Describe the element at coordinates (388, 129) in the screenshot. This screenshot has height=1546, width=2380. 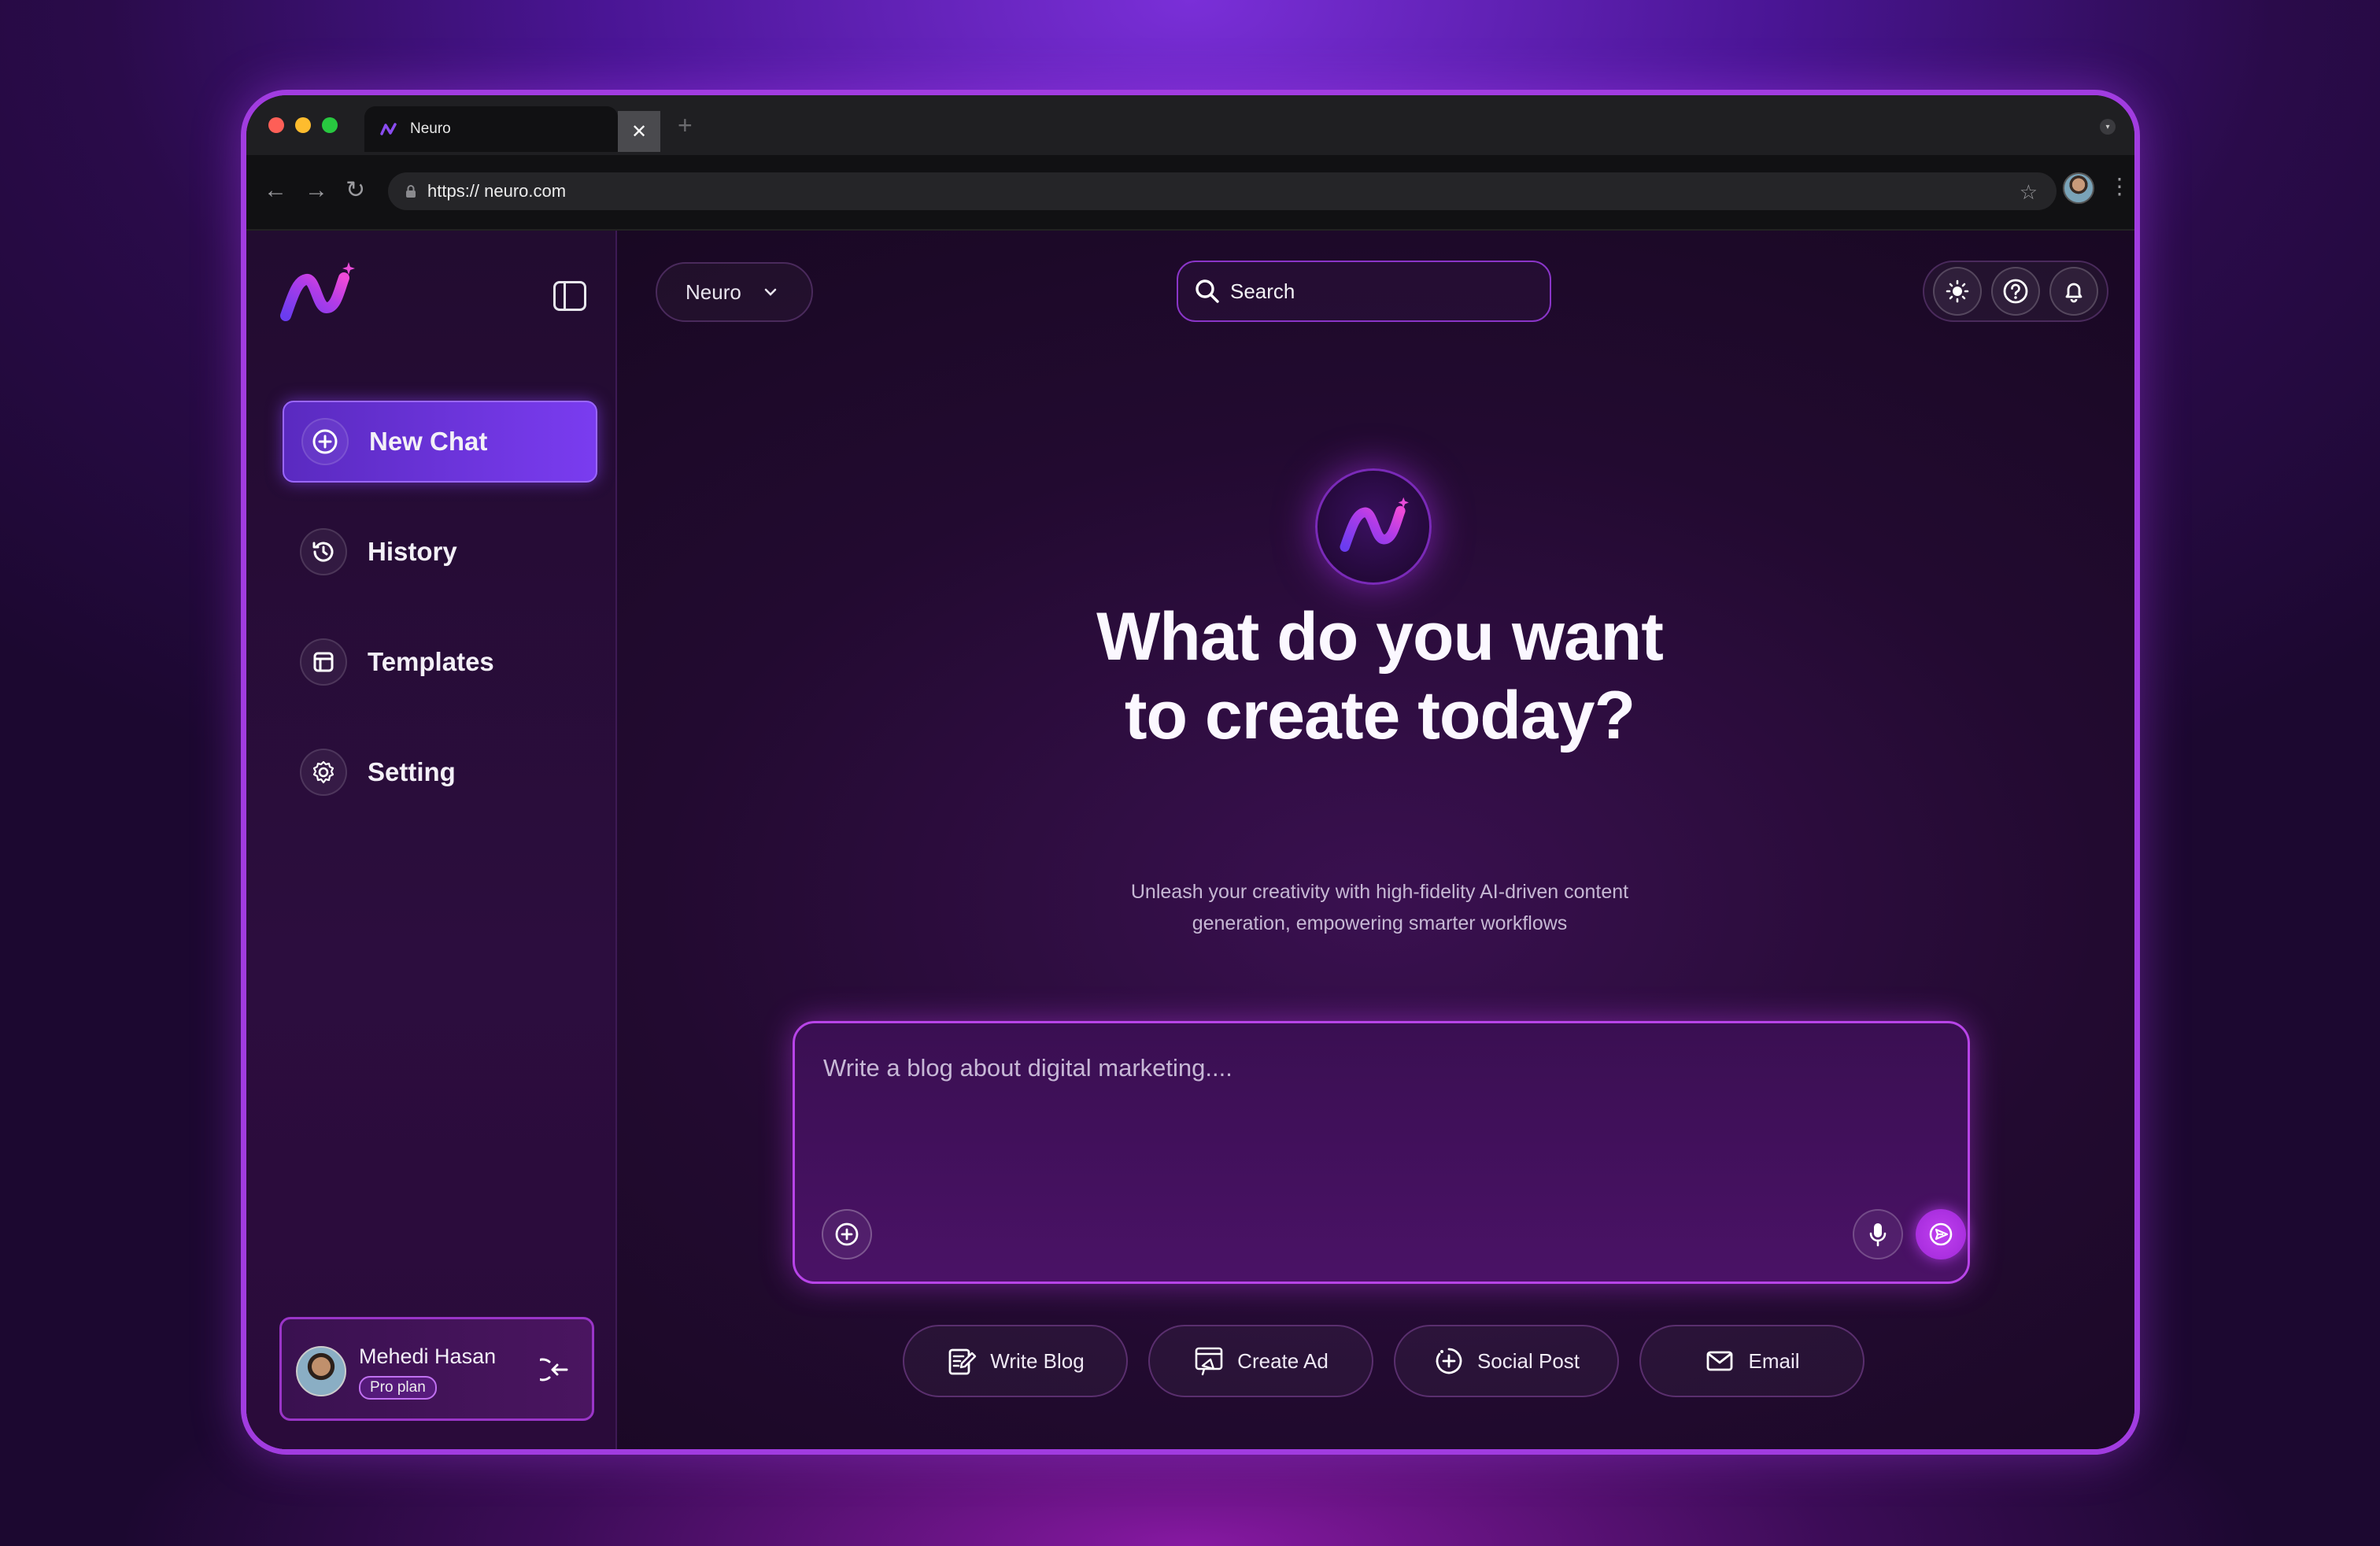
I see `tab-favicon-icon` at that location.